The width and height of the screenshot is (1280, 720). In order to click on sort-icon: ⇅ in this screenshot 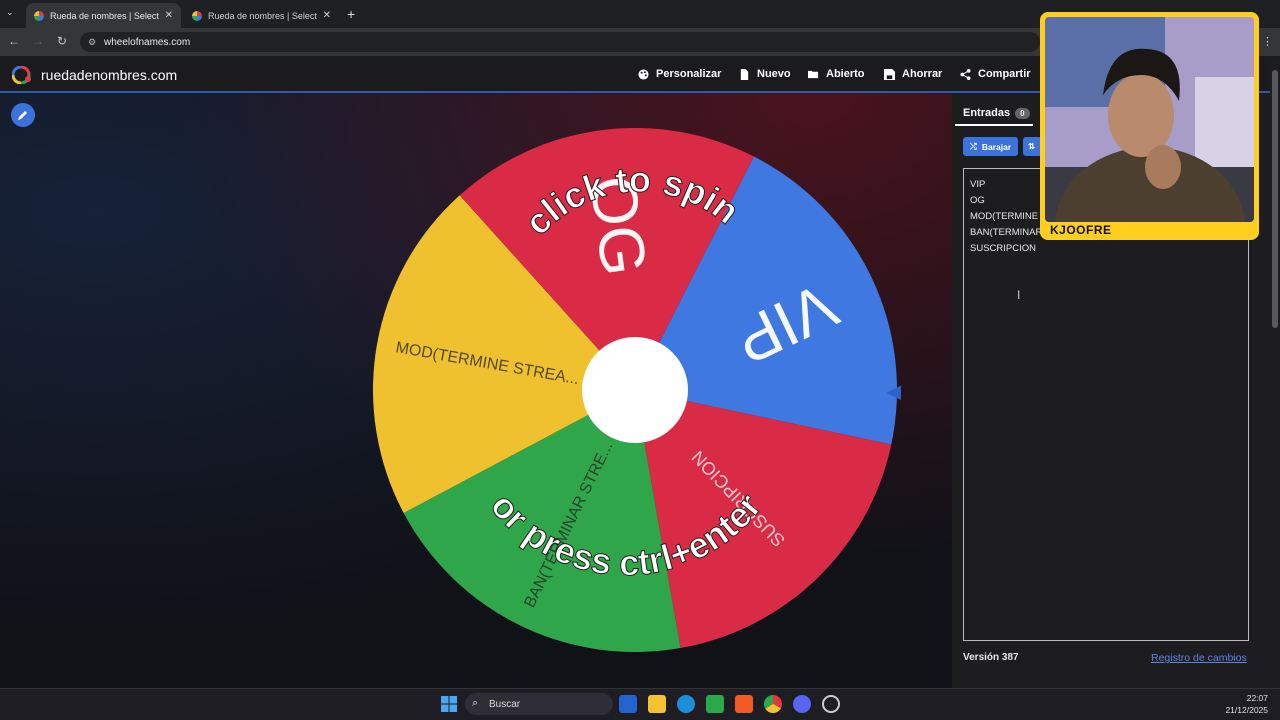, I will do `click(1032, 146)`.